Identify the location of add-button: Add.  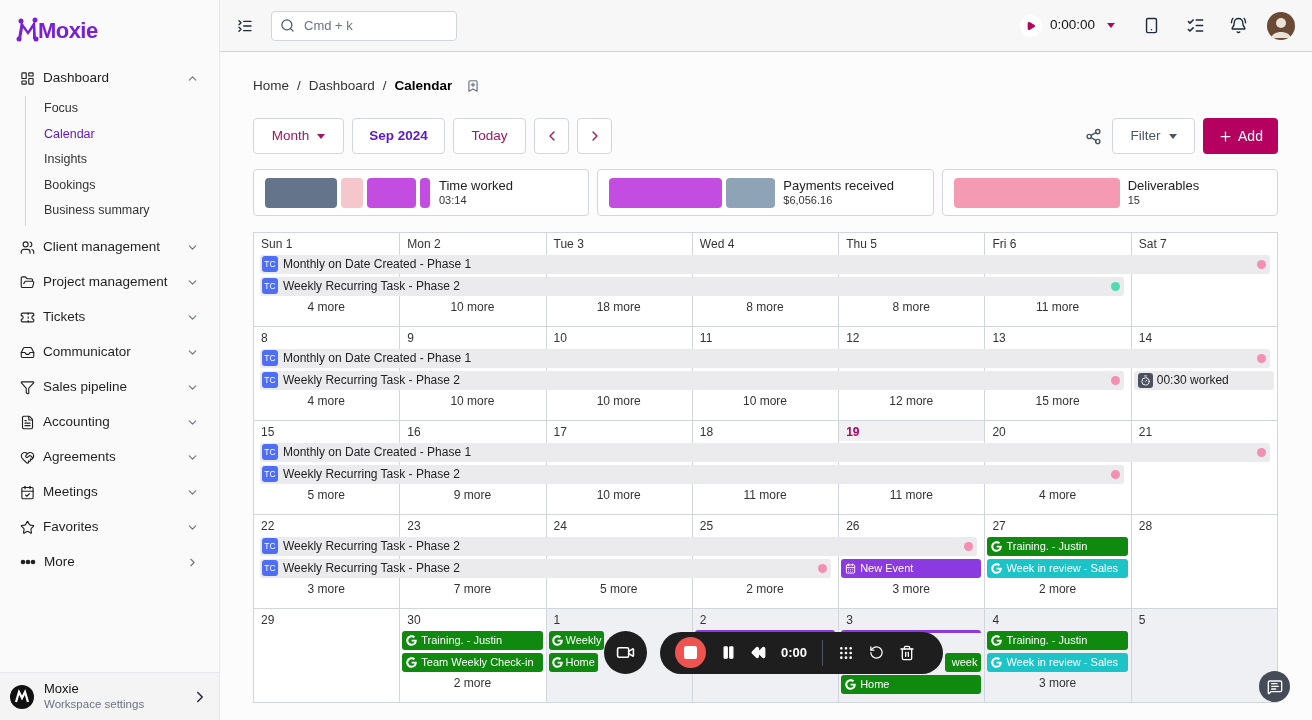
(1240, 136).